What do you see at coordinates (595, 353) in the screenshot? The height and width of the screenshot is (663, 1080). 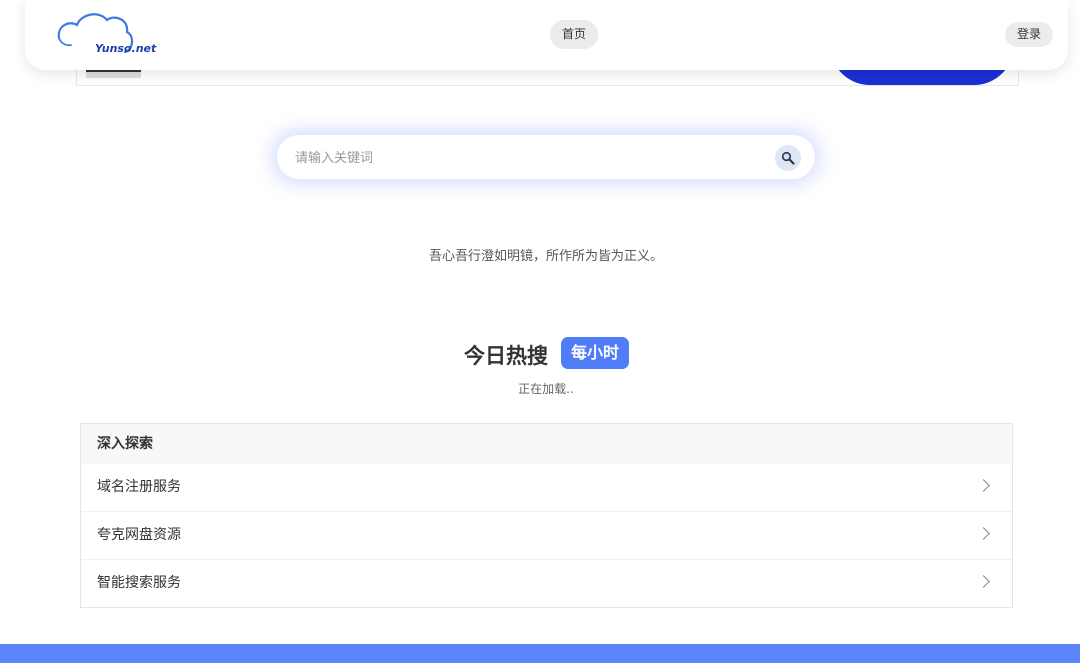 I see `hourly-badge: 每小时` at bounding box center [595, 353].